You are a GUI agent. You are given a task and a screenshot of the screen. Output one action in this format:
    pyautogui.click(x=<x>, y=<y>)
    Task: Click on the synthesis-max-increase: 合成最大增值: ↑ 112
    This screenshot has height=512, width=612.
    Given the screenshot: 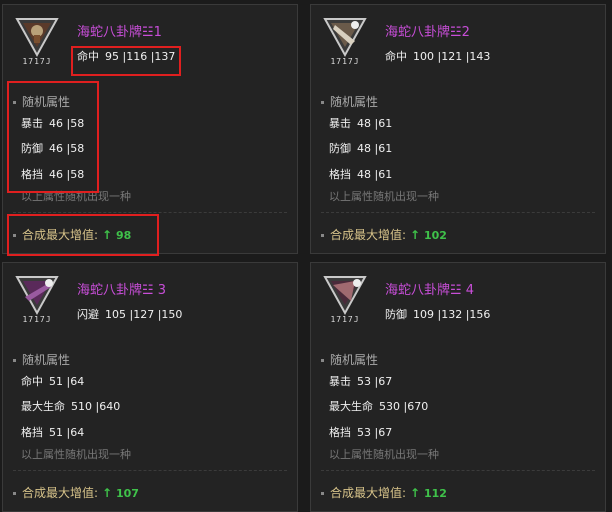 What is the action you would take?
    pyautogui.click(x=384, y=492)
    